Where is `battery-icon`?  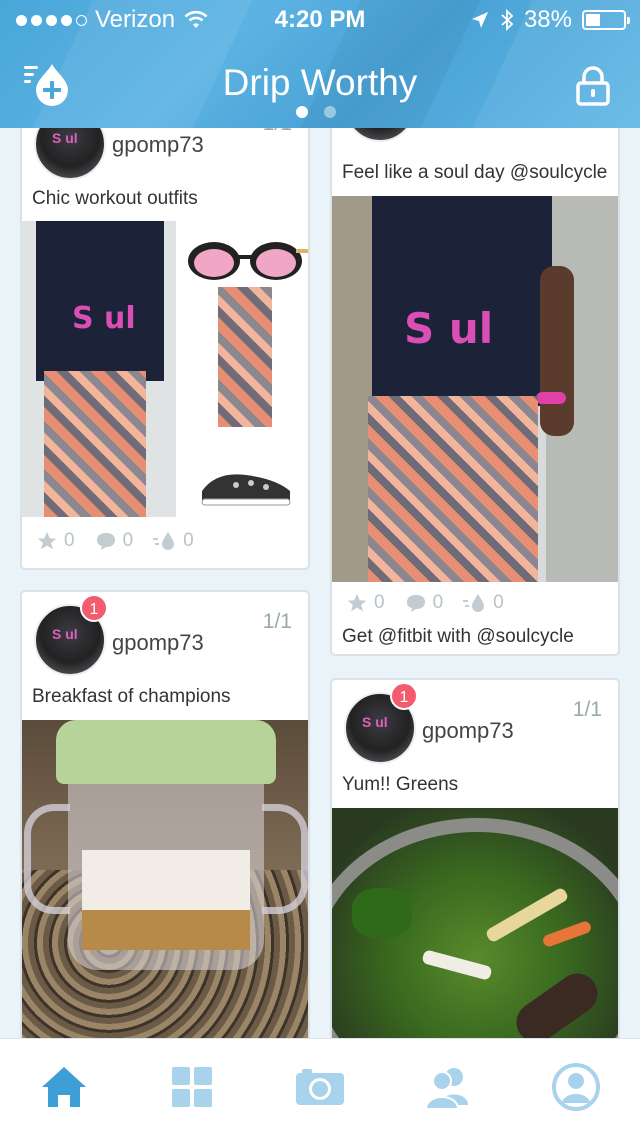
battery-icon is located at coordinates (606, 20).